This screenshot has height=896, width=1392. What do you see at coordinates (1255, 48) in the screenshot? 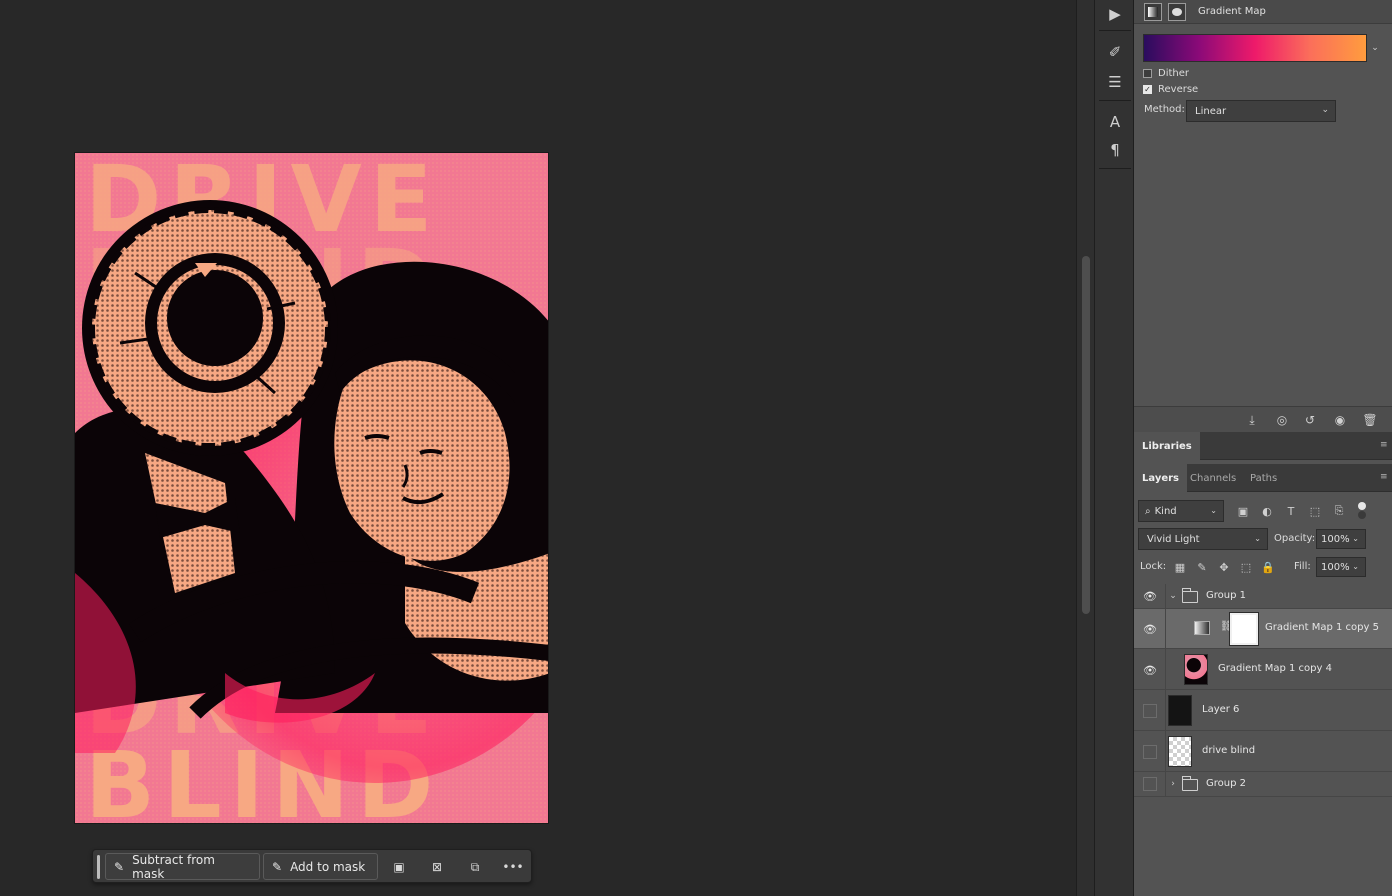
I see `gradient-preview-bar` at bounding box center [1255, 48].